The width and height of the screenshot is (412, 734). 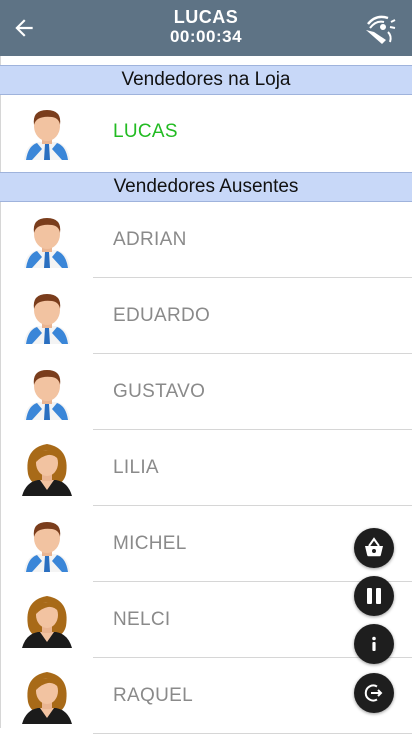 I want to click on seller-row: LILIA, so click(x=206, y=468).